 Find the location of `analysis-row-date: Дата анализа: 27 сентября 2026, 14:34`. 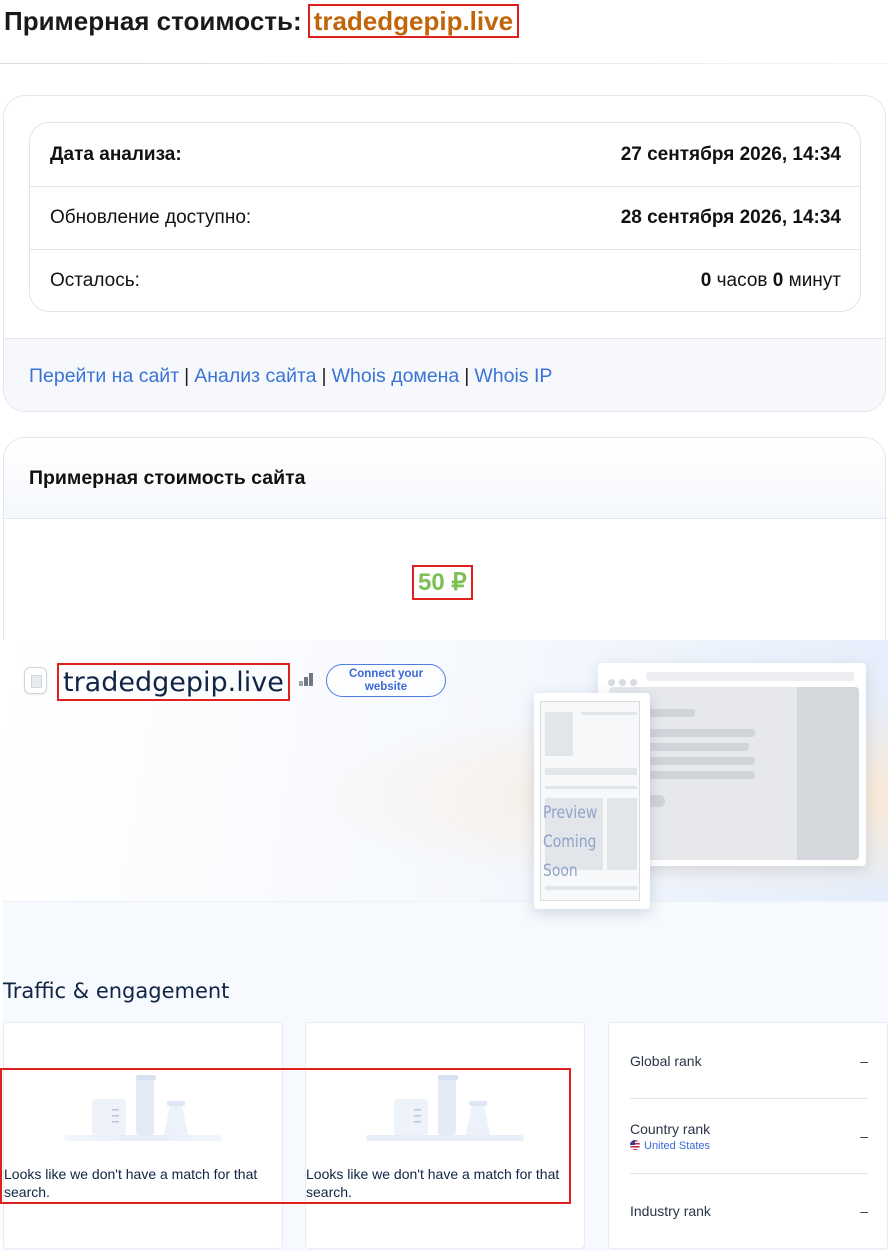

analysis-row-date: Дата анализа: 27 сентября 2026, 14:34 is located at coordinates (445, 154).